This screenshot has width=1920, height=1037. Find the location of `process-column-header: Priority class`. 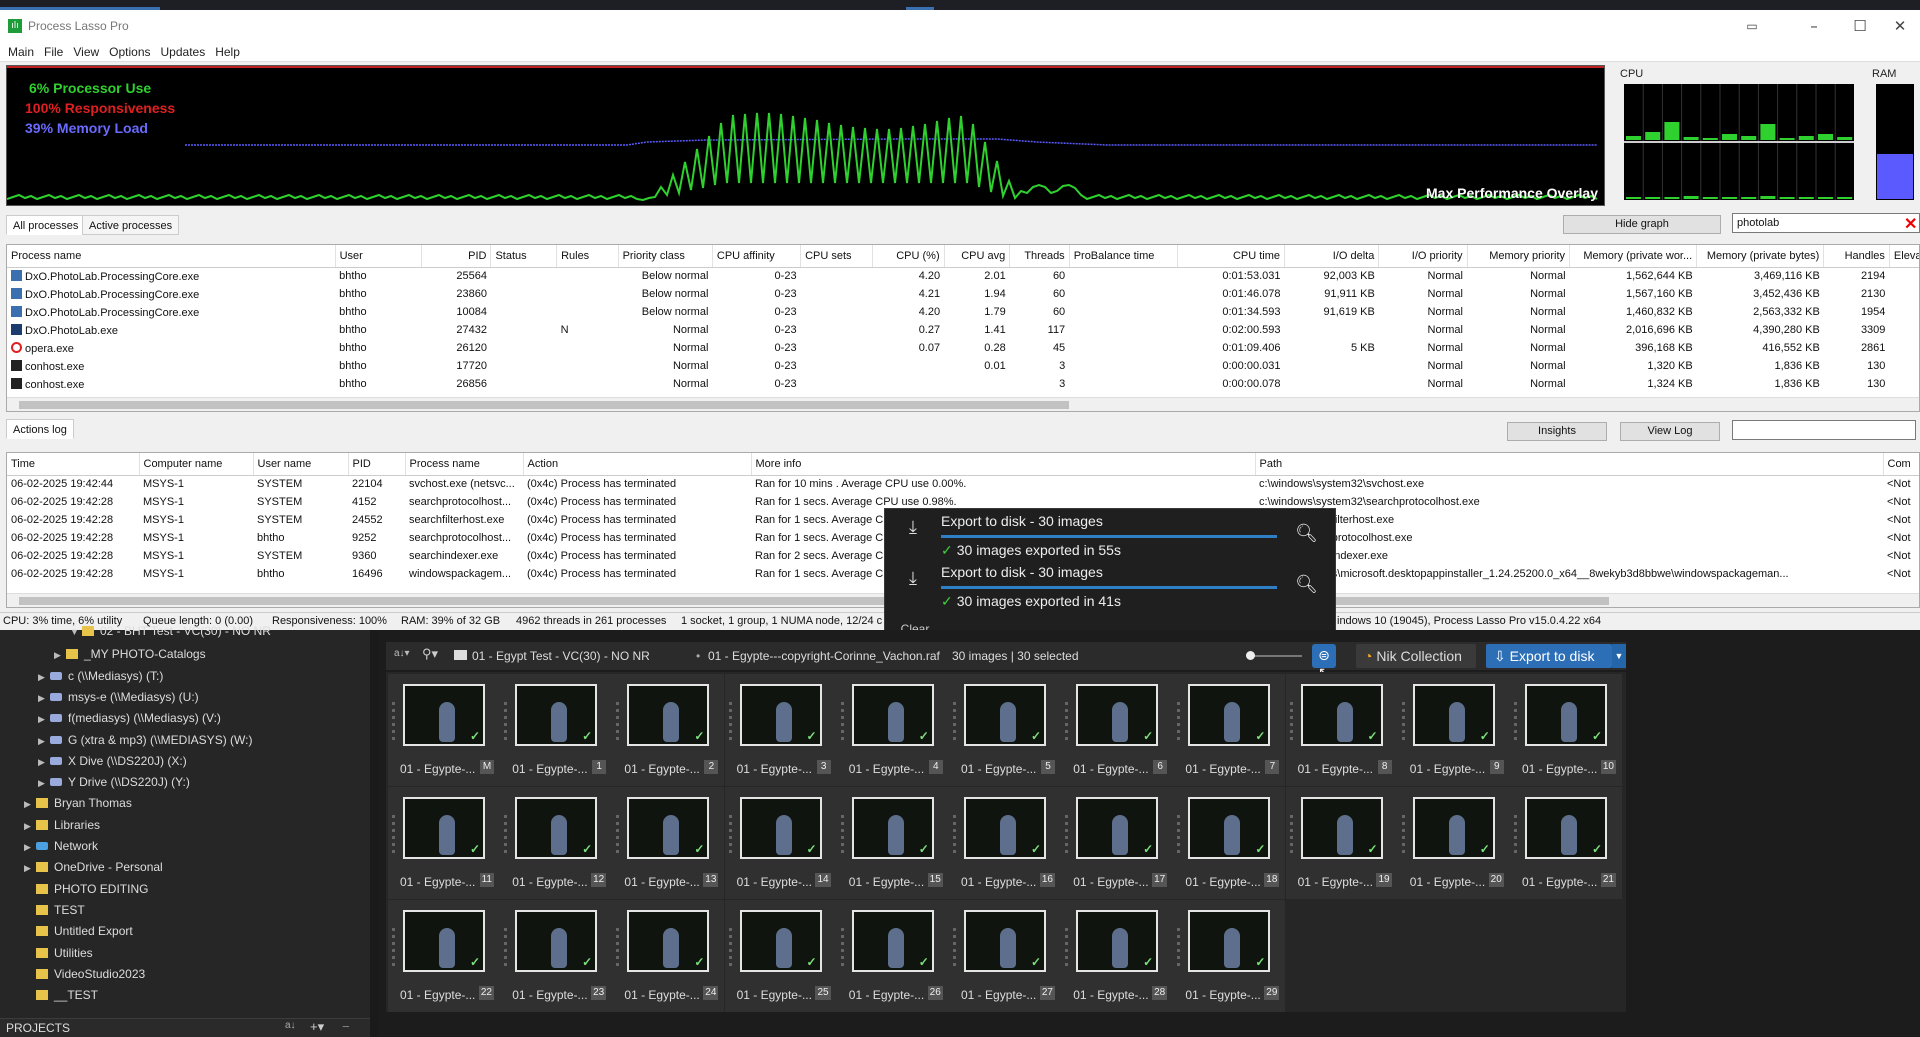

process-column-header: Priority class is located at coordinates (665, 256).